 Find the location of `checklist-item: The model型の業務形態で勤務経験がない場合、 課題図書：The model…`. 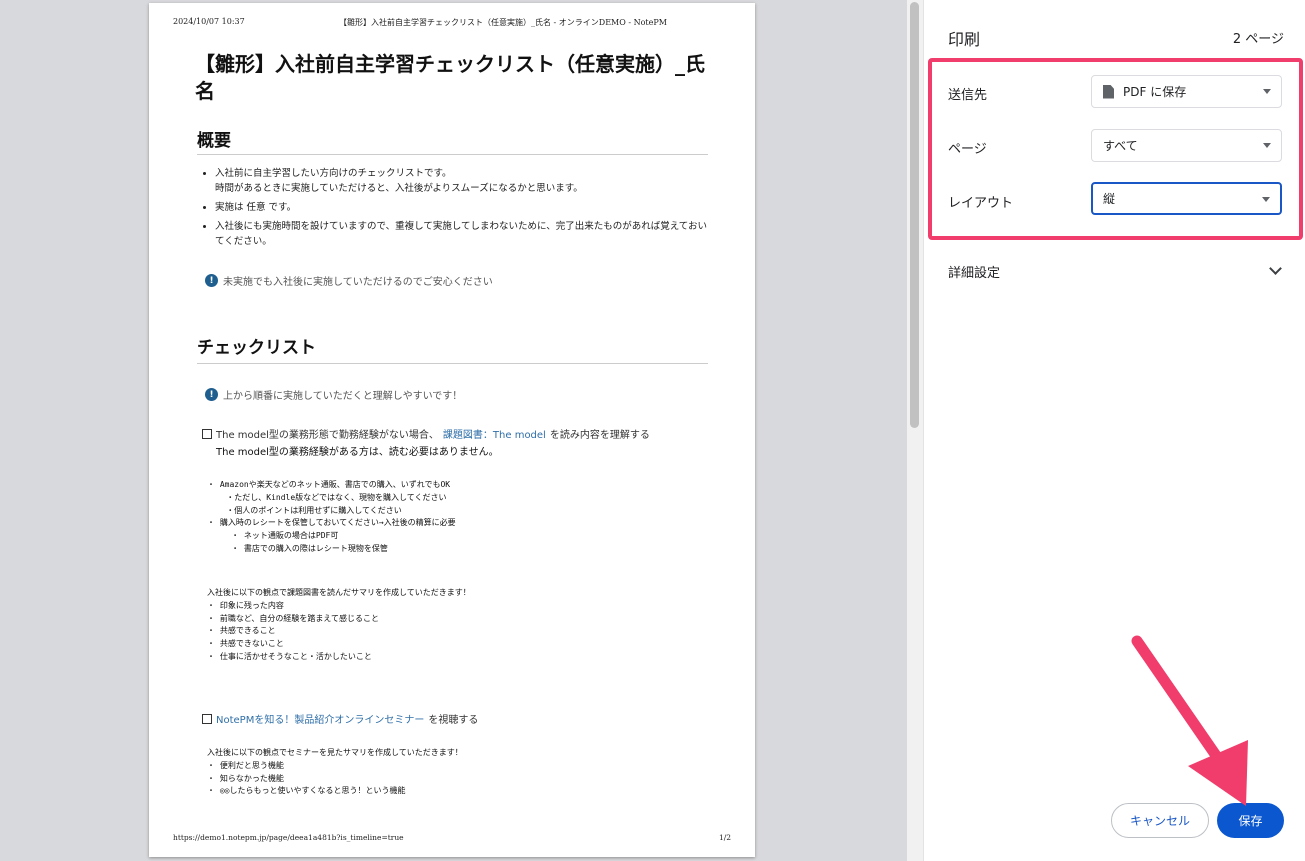

checklist-item: The model型の業務形態で勤務経験がない場合、 課題図書：The model… is located at coordinates (426, 433).